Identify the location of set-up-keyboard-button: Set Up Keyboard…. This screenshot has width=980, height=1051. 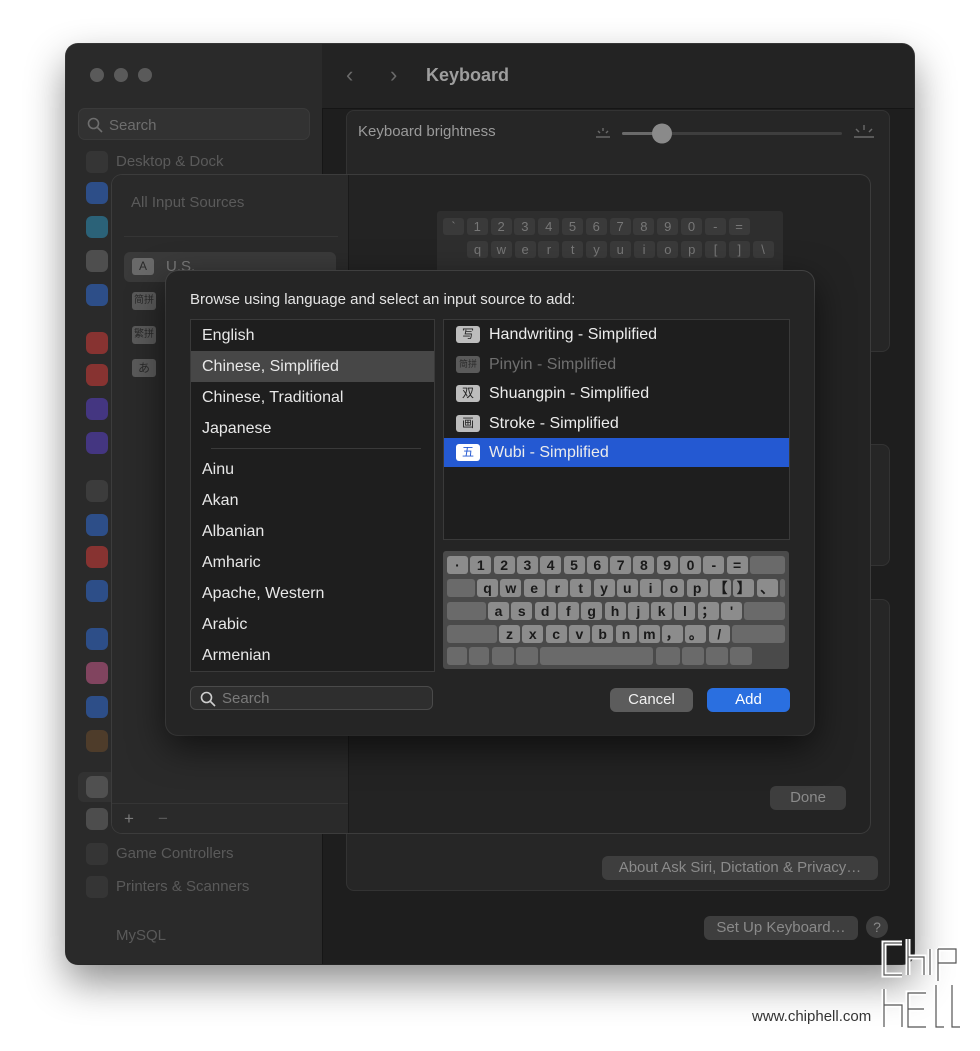
(781, 928).